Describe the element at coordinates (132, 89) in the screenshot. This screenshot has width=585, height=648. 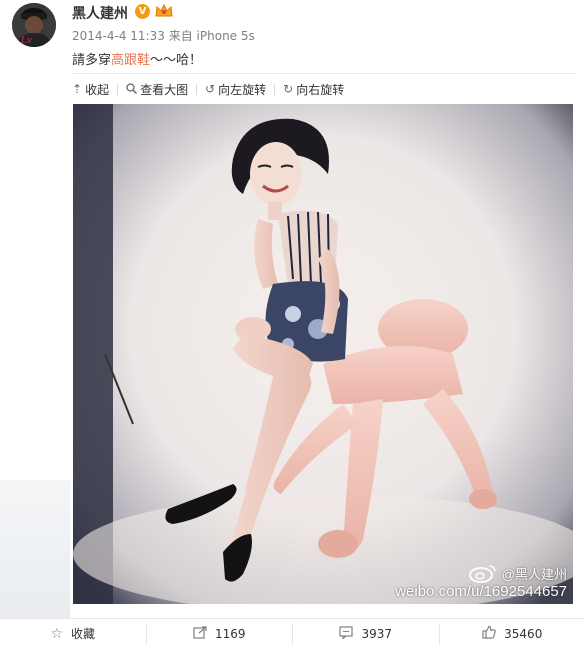
I see `magnifier-icon` at that location.